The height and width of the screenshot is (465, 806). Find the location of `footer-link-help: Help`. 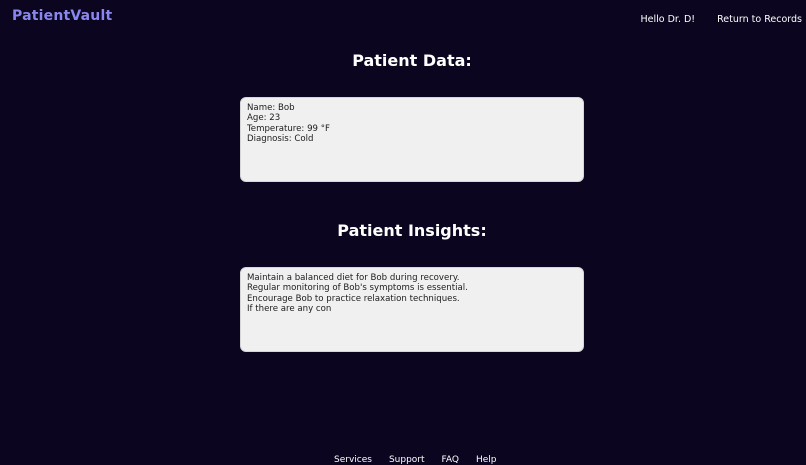

footer-link-help: Help is located at coordinates (486, 460).